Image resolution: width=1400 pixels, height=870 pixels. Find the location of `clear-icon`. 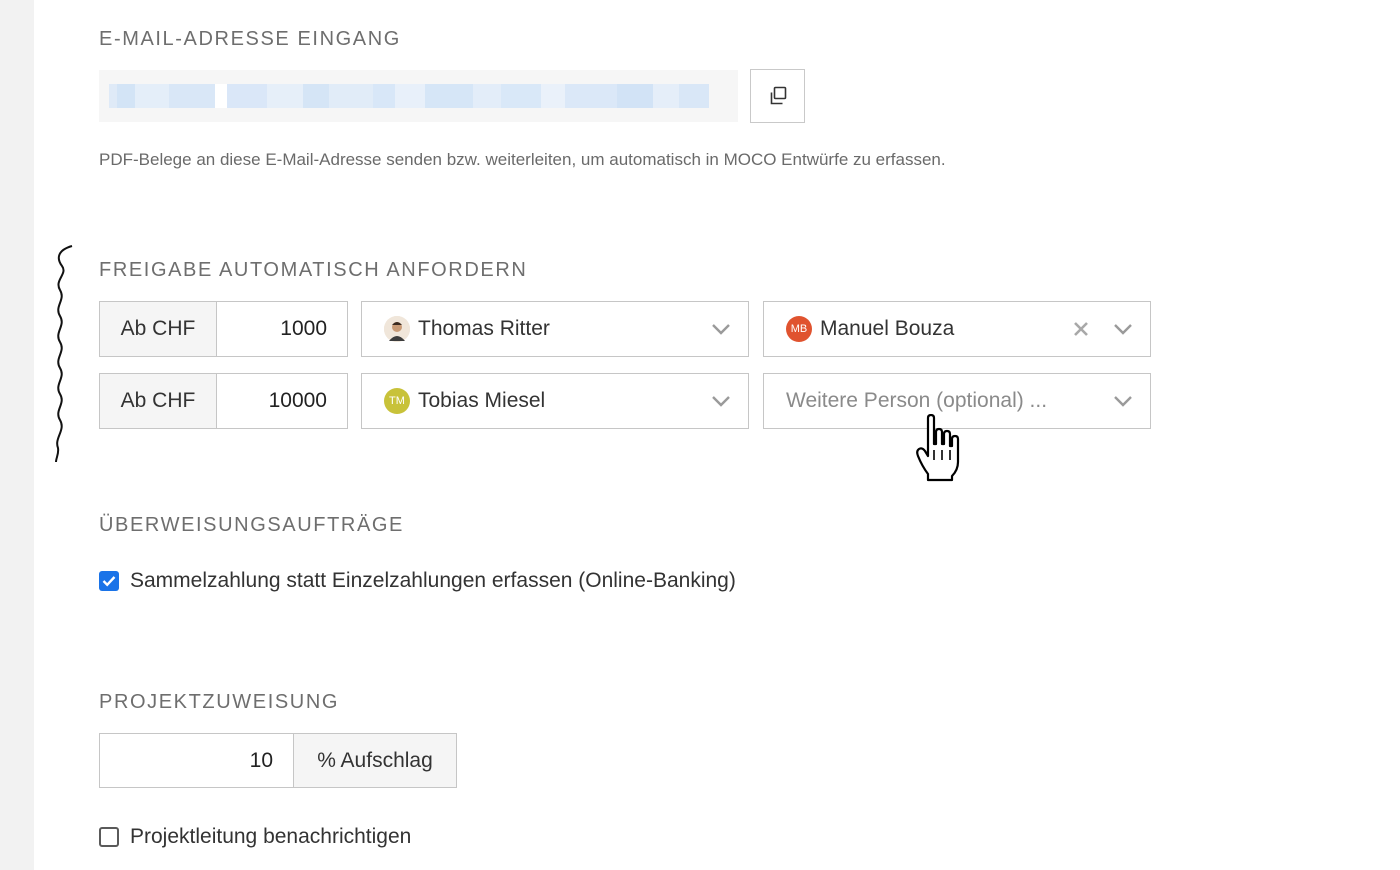

clear-icon is located at coordinates (1081, 329).